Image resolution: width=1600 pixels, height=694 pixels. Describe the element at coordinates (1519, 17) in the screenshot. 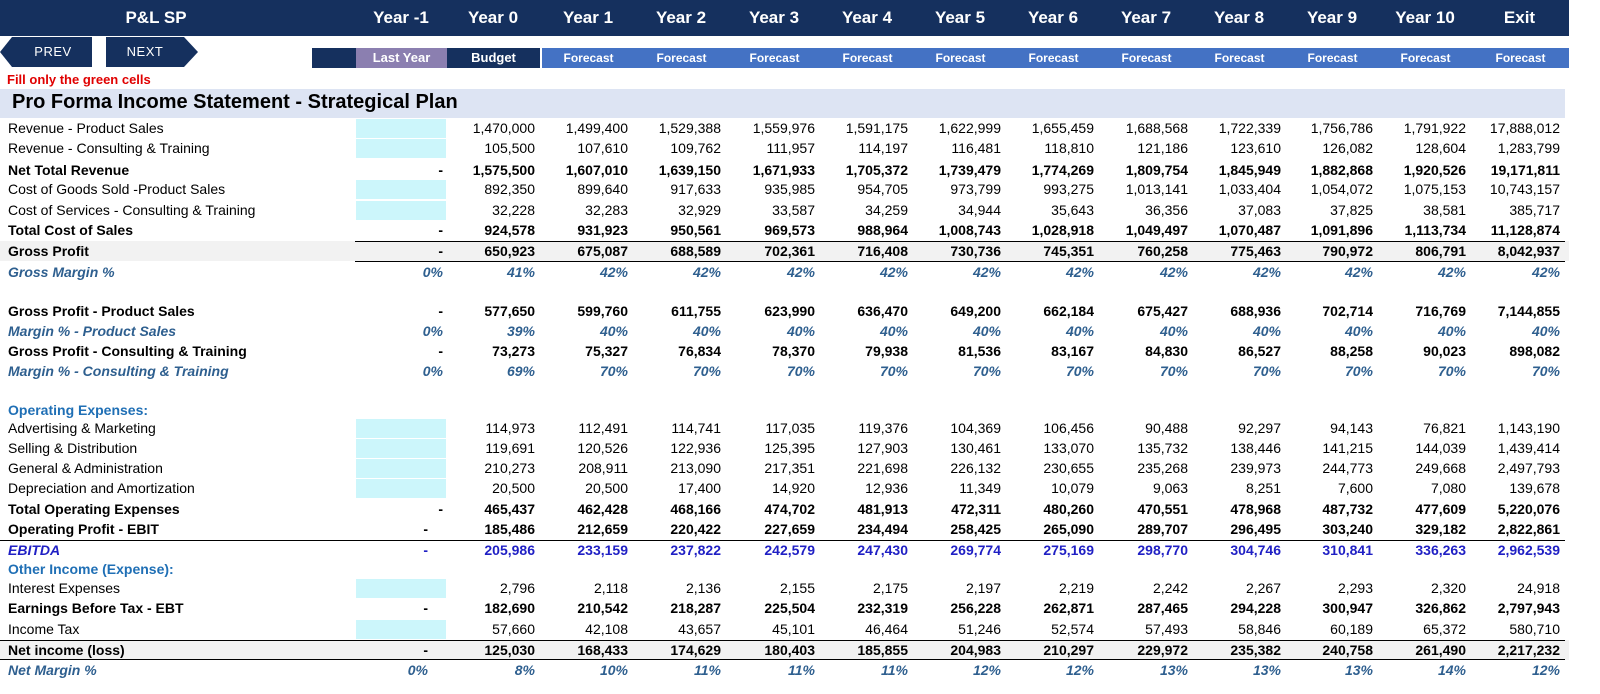

I see `column-header-12: Exit` at that location.